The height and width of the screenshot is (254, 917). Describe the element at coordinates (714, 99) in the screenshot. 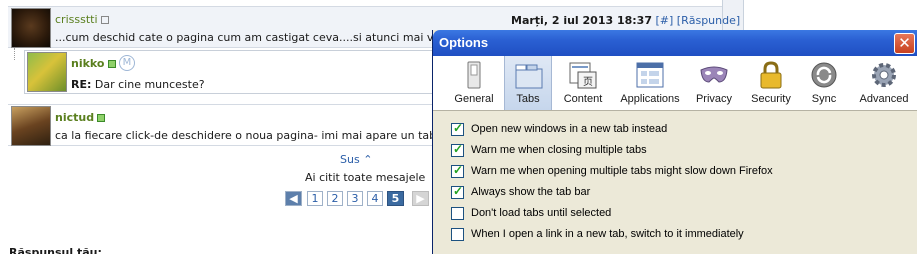

I see `tab-label: Privacy` at that location.